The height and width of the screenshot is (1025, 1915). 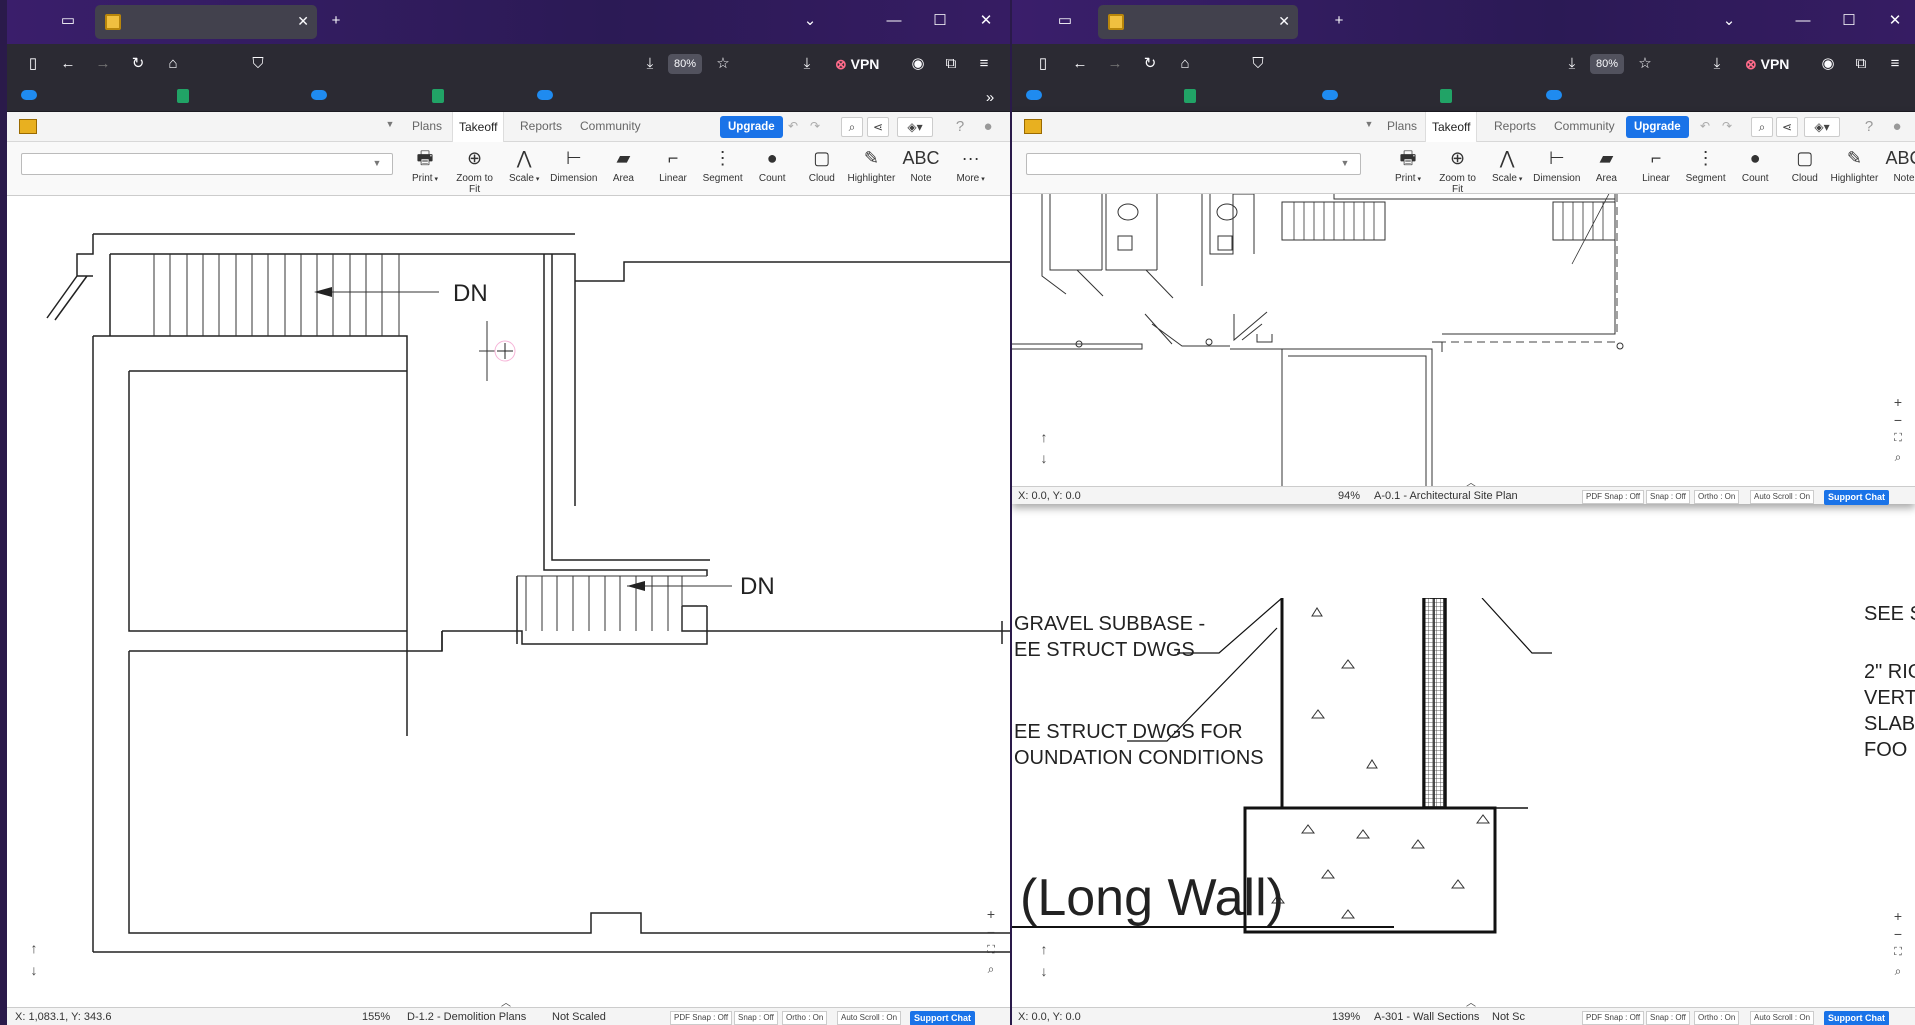 I want to click on tool-area-button: ▰ Area, so click(x=623, y=165).